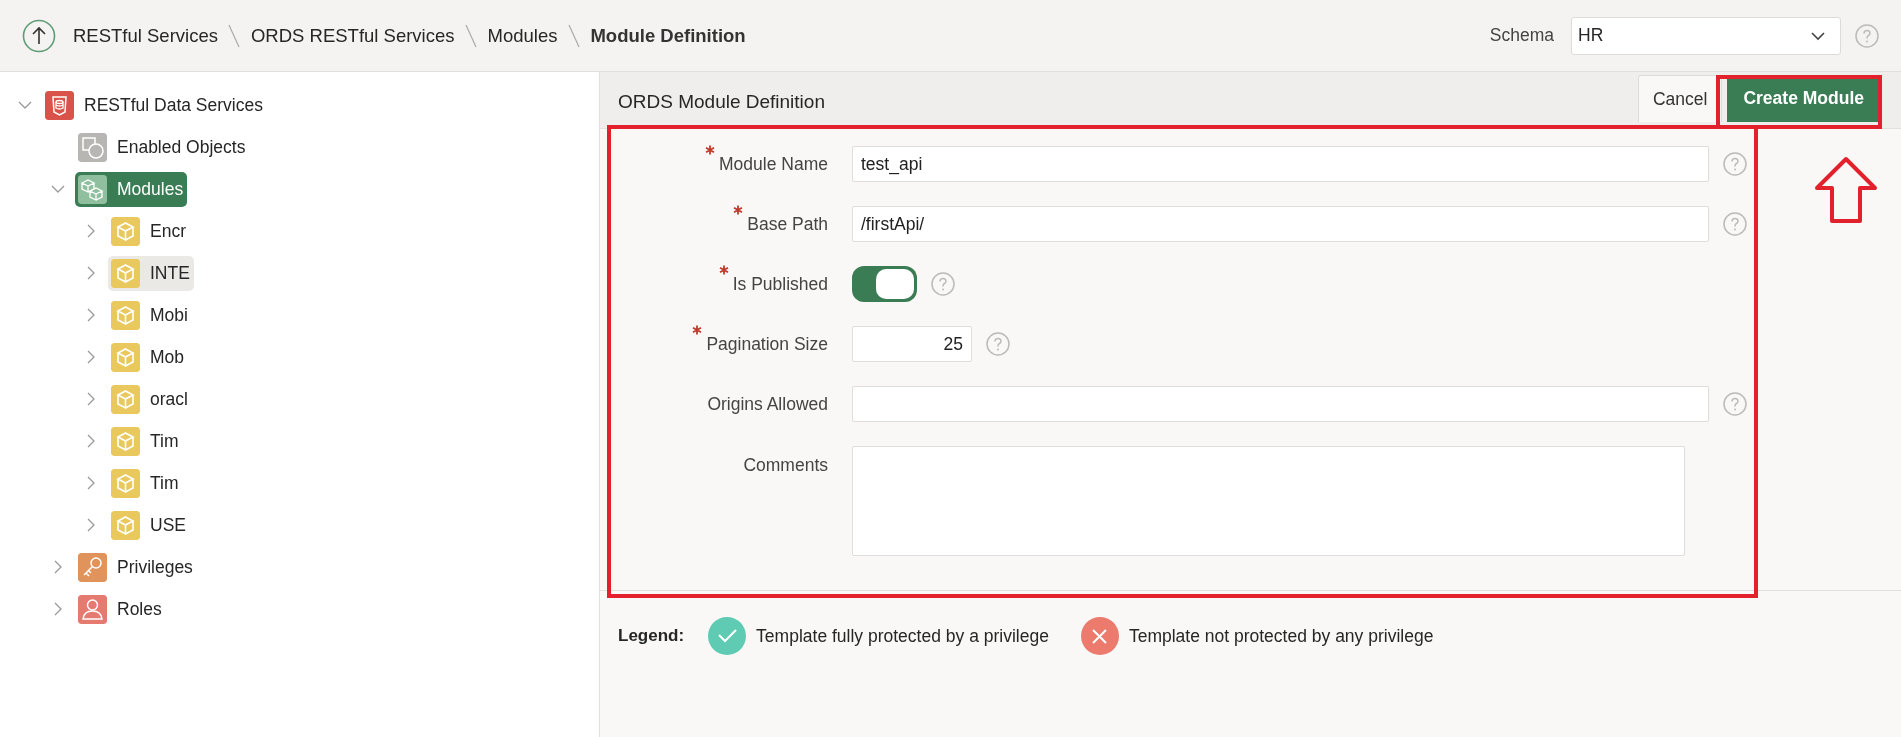  Describe the element at coordinates (1680, 98) in the screenshot. I see `cancel-button: Cancel` at that location.